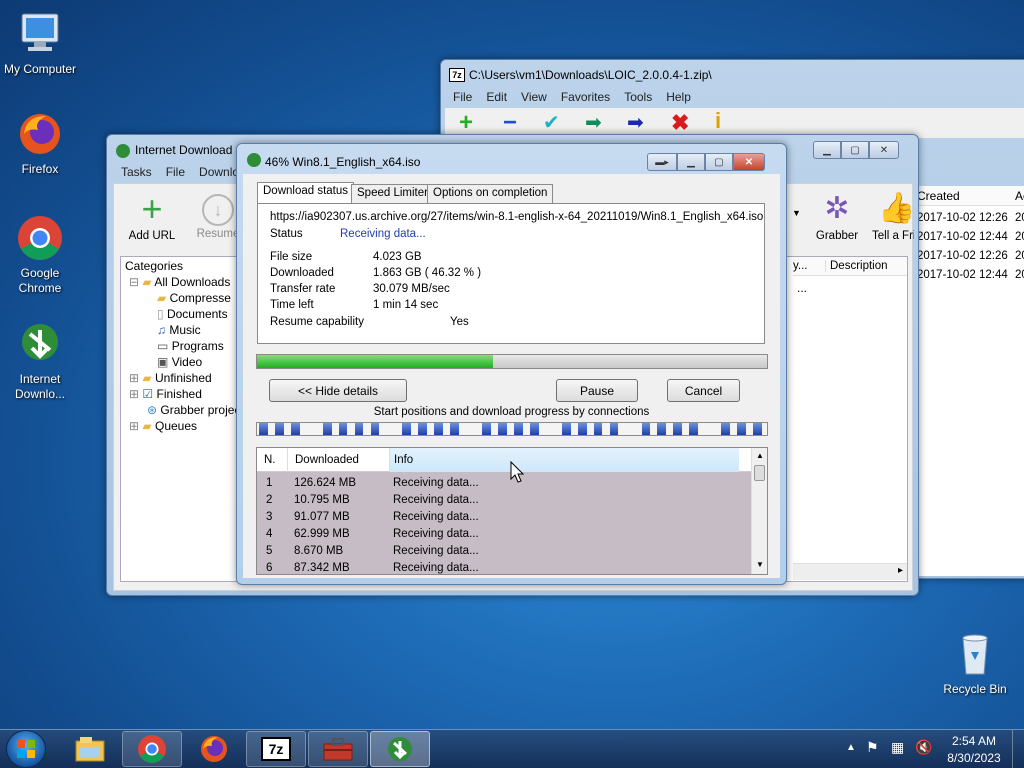  What do you see at coordinates (1019, 196) in the screenshot?
I see `column-accessed: Ac` at bounding box center [1019, 196].